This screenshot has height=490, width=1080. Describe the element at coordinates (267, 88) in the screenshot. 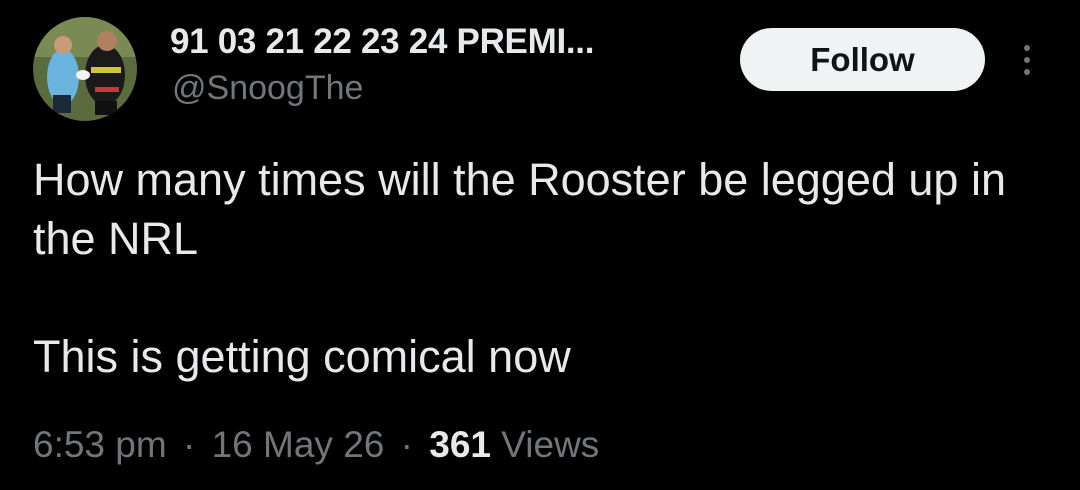

I see `author-handle: @SnoogThe` at that location.